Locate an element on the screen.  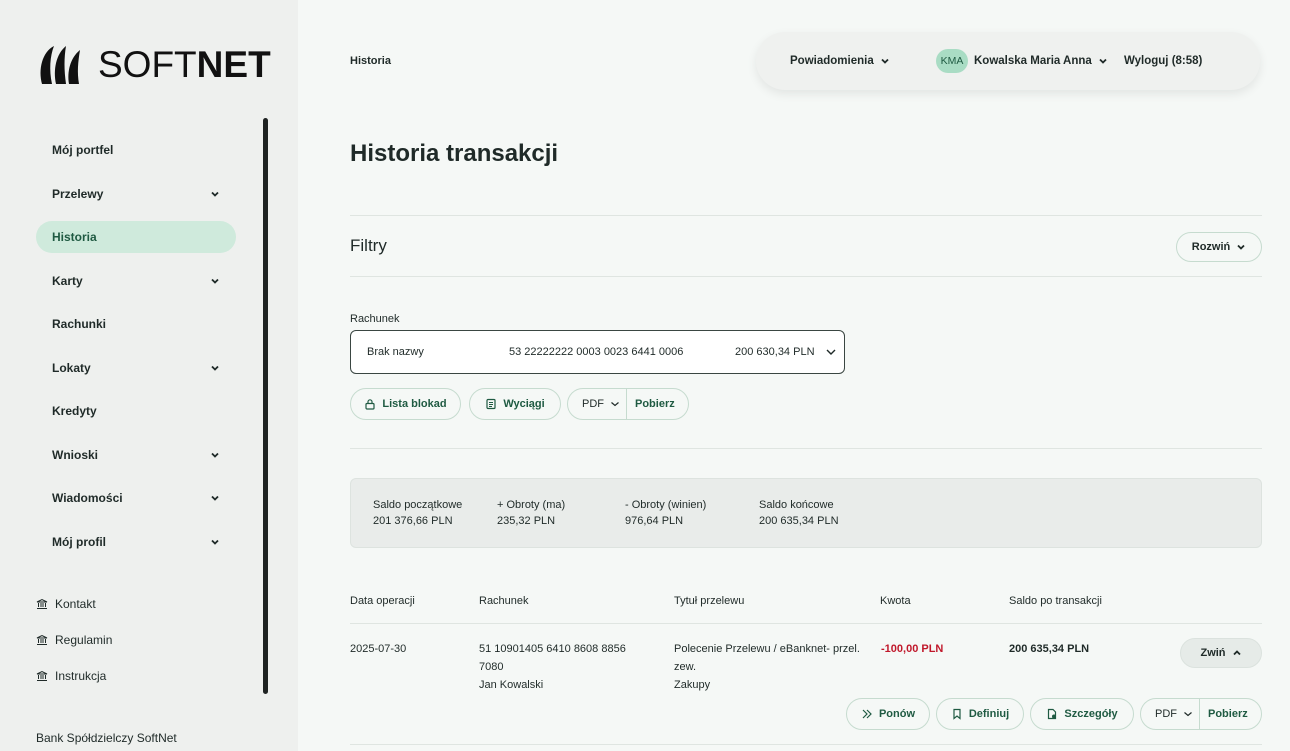
column-header: Data operacji is located at coordinates (382, 601).